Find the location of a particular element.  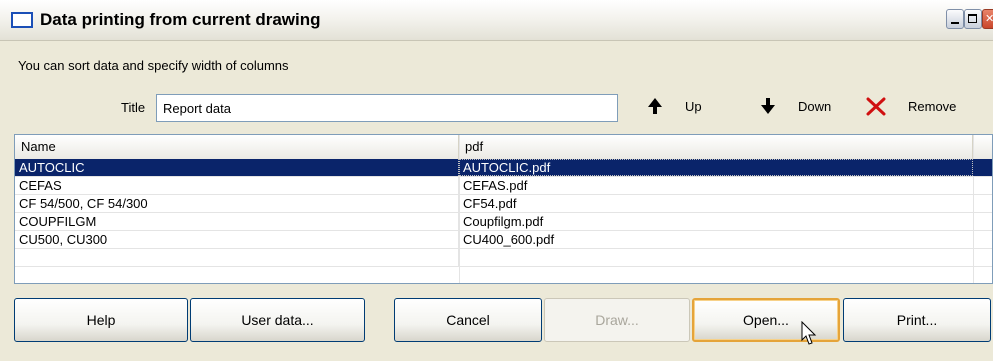

arrow-down-icon is located at coordinates (768, 106).